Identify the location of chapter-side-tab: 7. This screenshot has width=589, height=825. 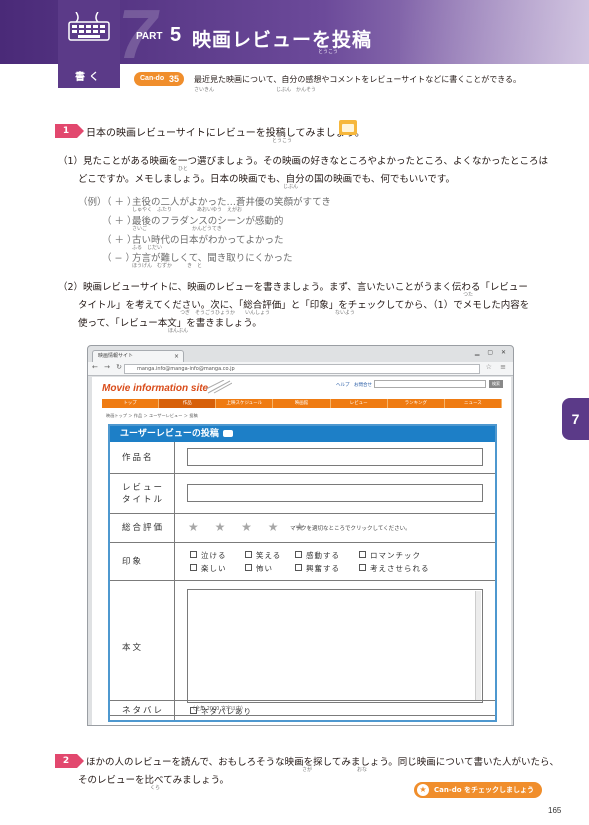
(575, 419).